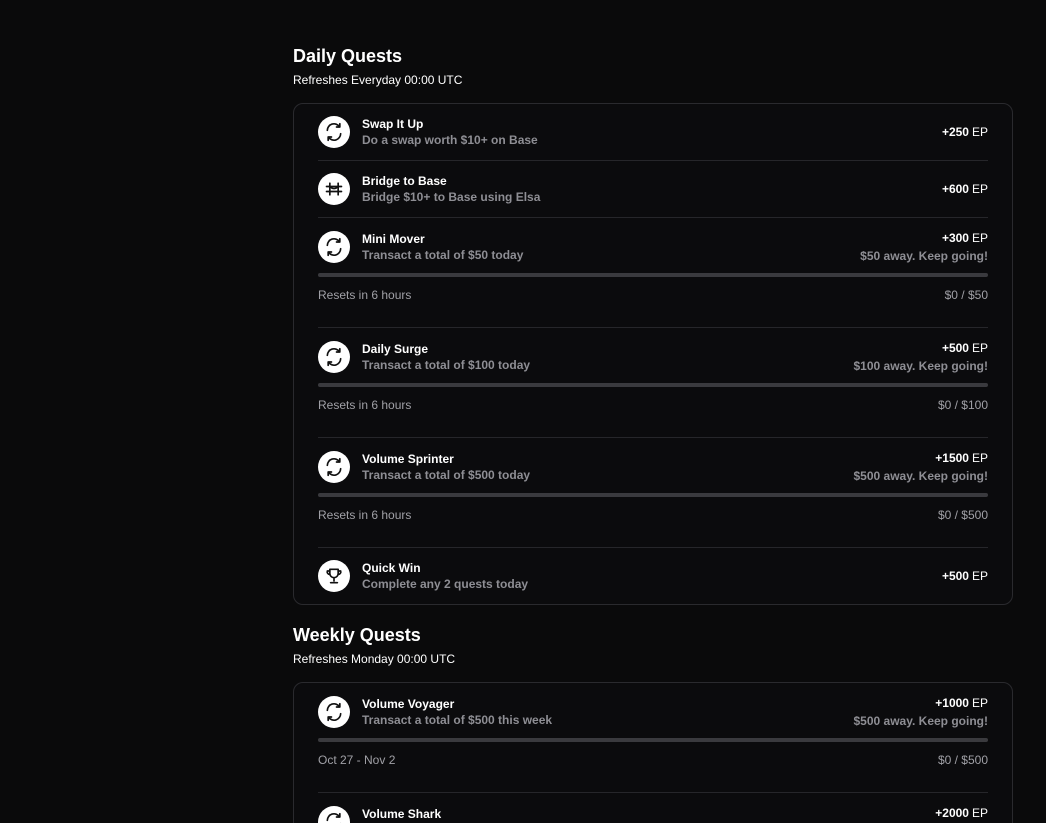 This screenshot has height=823, width=1046. Describe the element at coordinates (921, 703) in the screenshot. I see `quest-reward: +1000 EP` at that location.